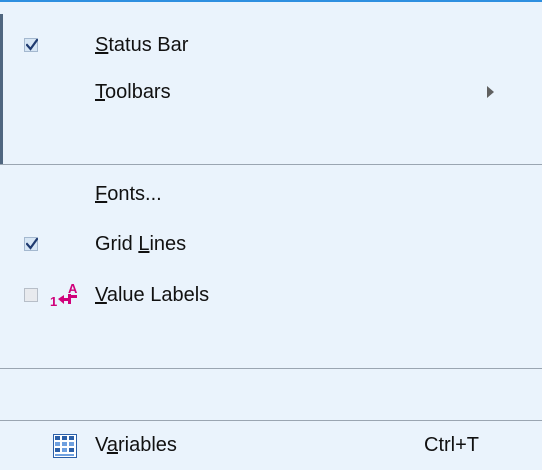 Image resolution: width=542 pixels, height=470 pixels. Describe the element at coordinates (271, 296) in the screenshot. I see `menu-item-value-labels: 1 A Value Labels` at that location.